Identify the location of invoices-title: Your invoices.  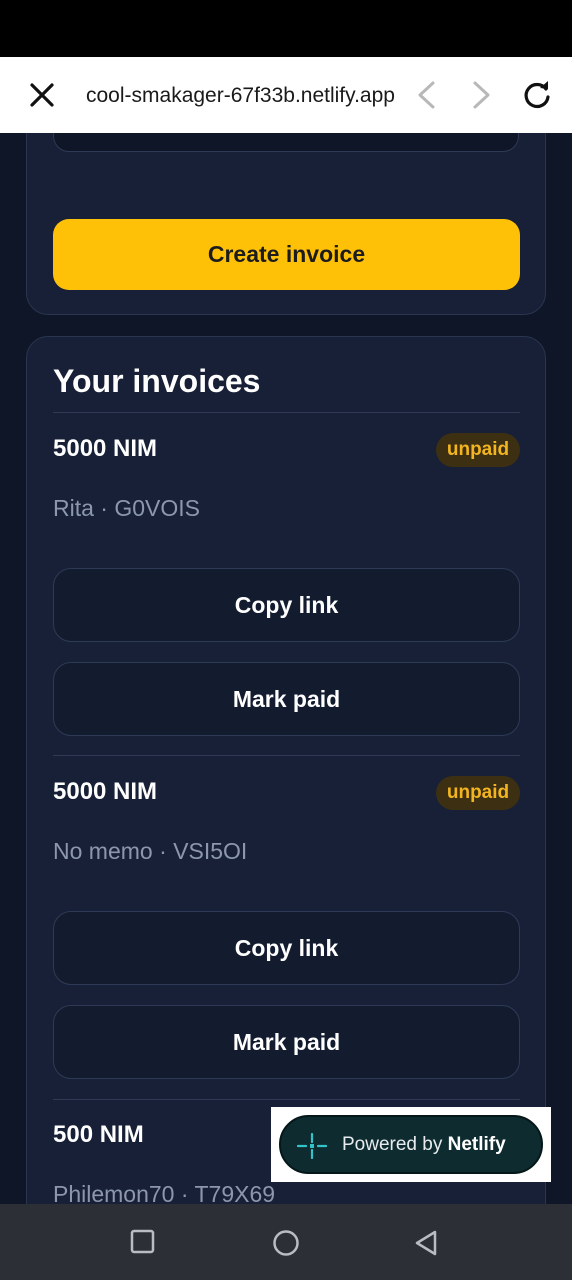
(157, 381).